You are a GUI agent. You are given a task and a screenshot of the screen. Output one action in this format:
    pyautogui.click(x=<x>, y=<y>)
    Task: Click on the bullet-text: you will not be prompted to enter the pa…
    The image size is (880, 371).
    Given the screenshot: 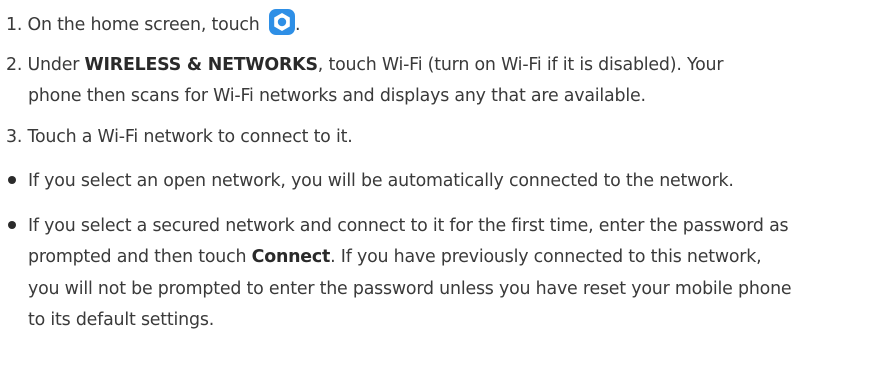 What is the action you would take?
    pyautogui.click(x=410, y=289)
    